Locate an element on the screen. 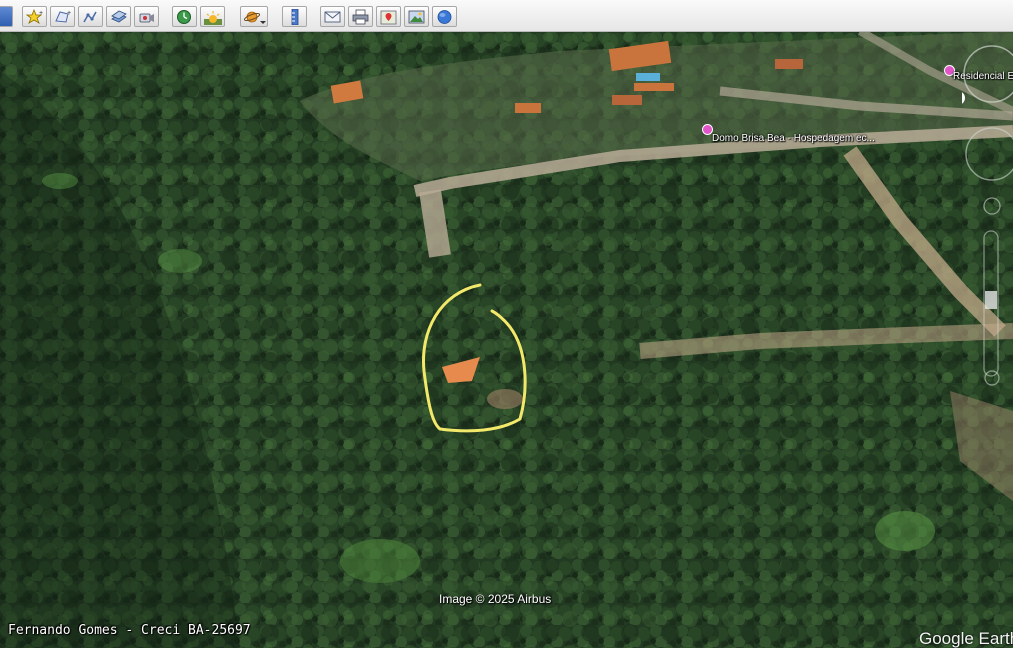 The image size is (1013, 648). path-icon is located at coordinates (90, 17).